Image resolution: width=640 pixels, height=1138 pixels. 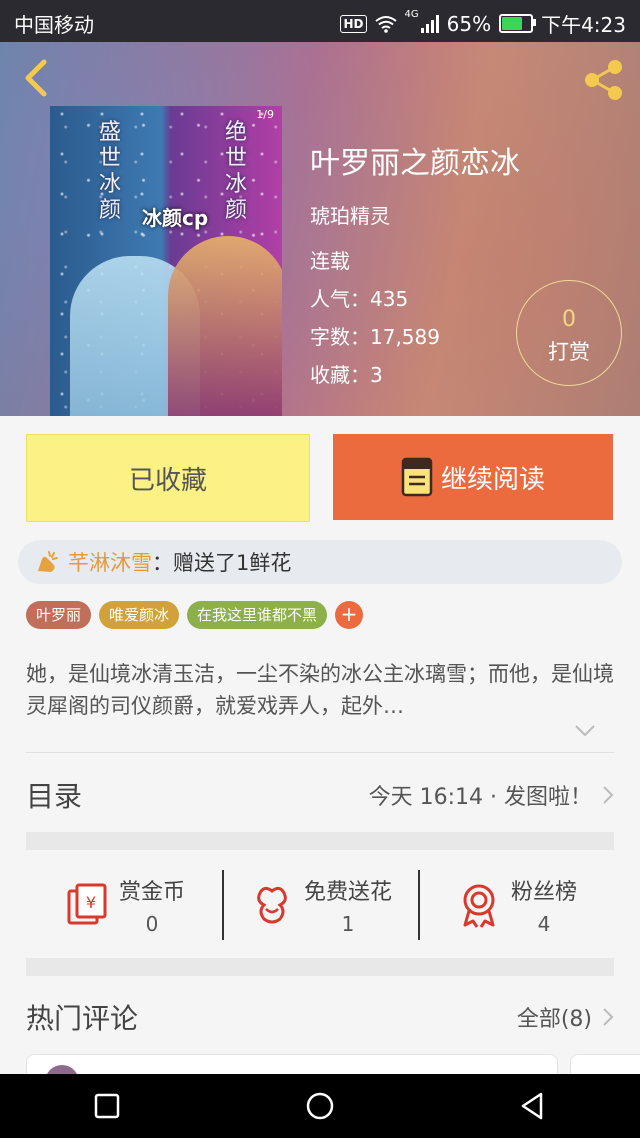 I want to click on favorited-label: 已收藏, so click(x=167, y=480).